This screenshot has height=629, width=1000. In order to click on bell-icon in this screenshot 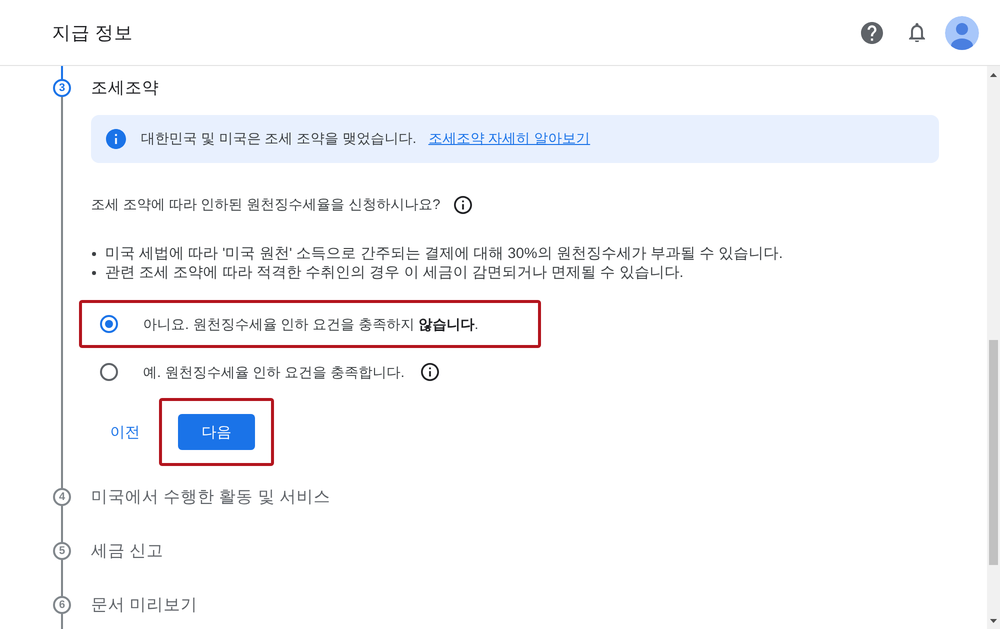, I will do `click(917, 32)`.